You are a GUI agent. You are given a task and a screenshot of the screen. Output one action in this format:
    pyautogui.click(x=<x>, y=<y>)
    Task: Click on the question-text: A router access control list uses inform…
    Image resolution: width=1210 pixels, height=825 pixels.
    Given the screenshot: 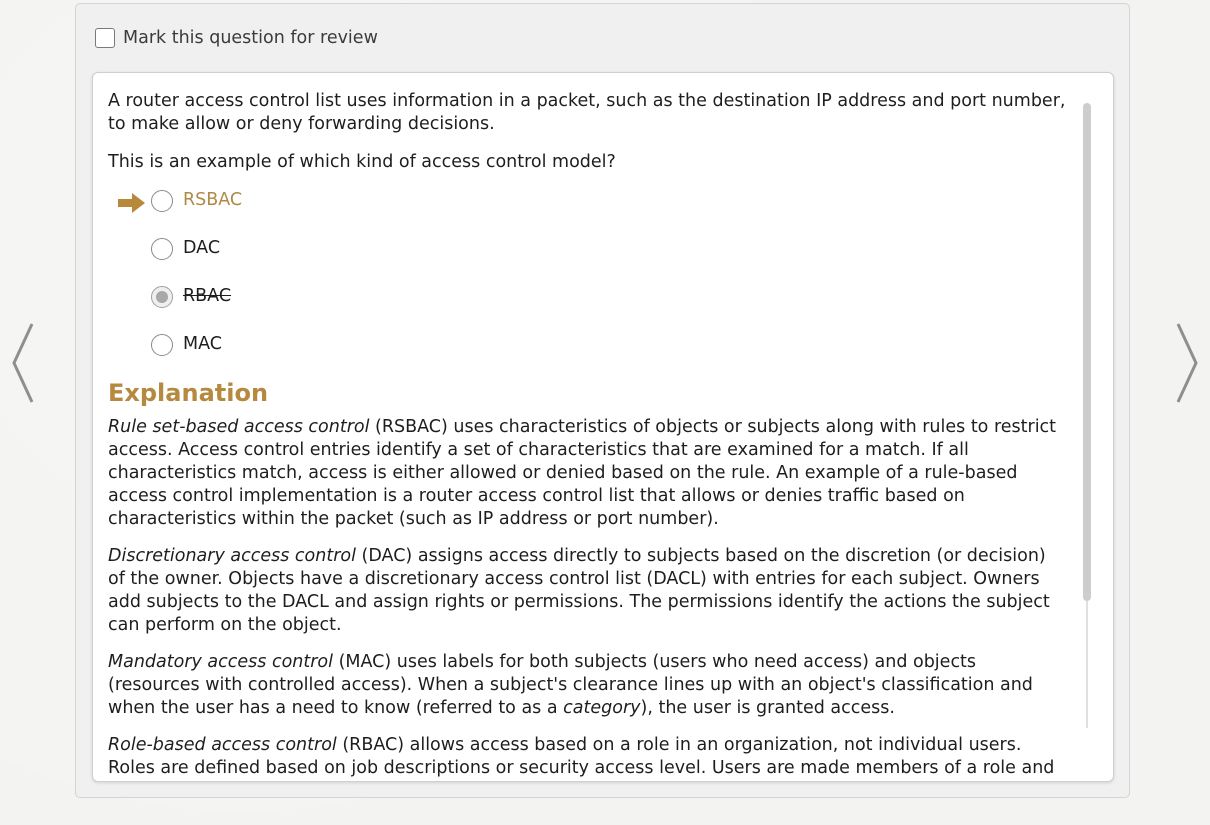 What is the action you would take?
    pyautogui.click(x=587, y=112)
    